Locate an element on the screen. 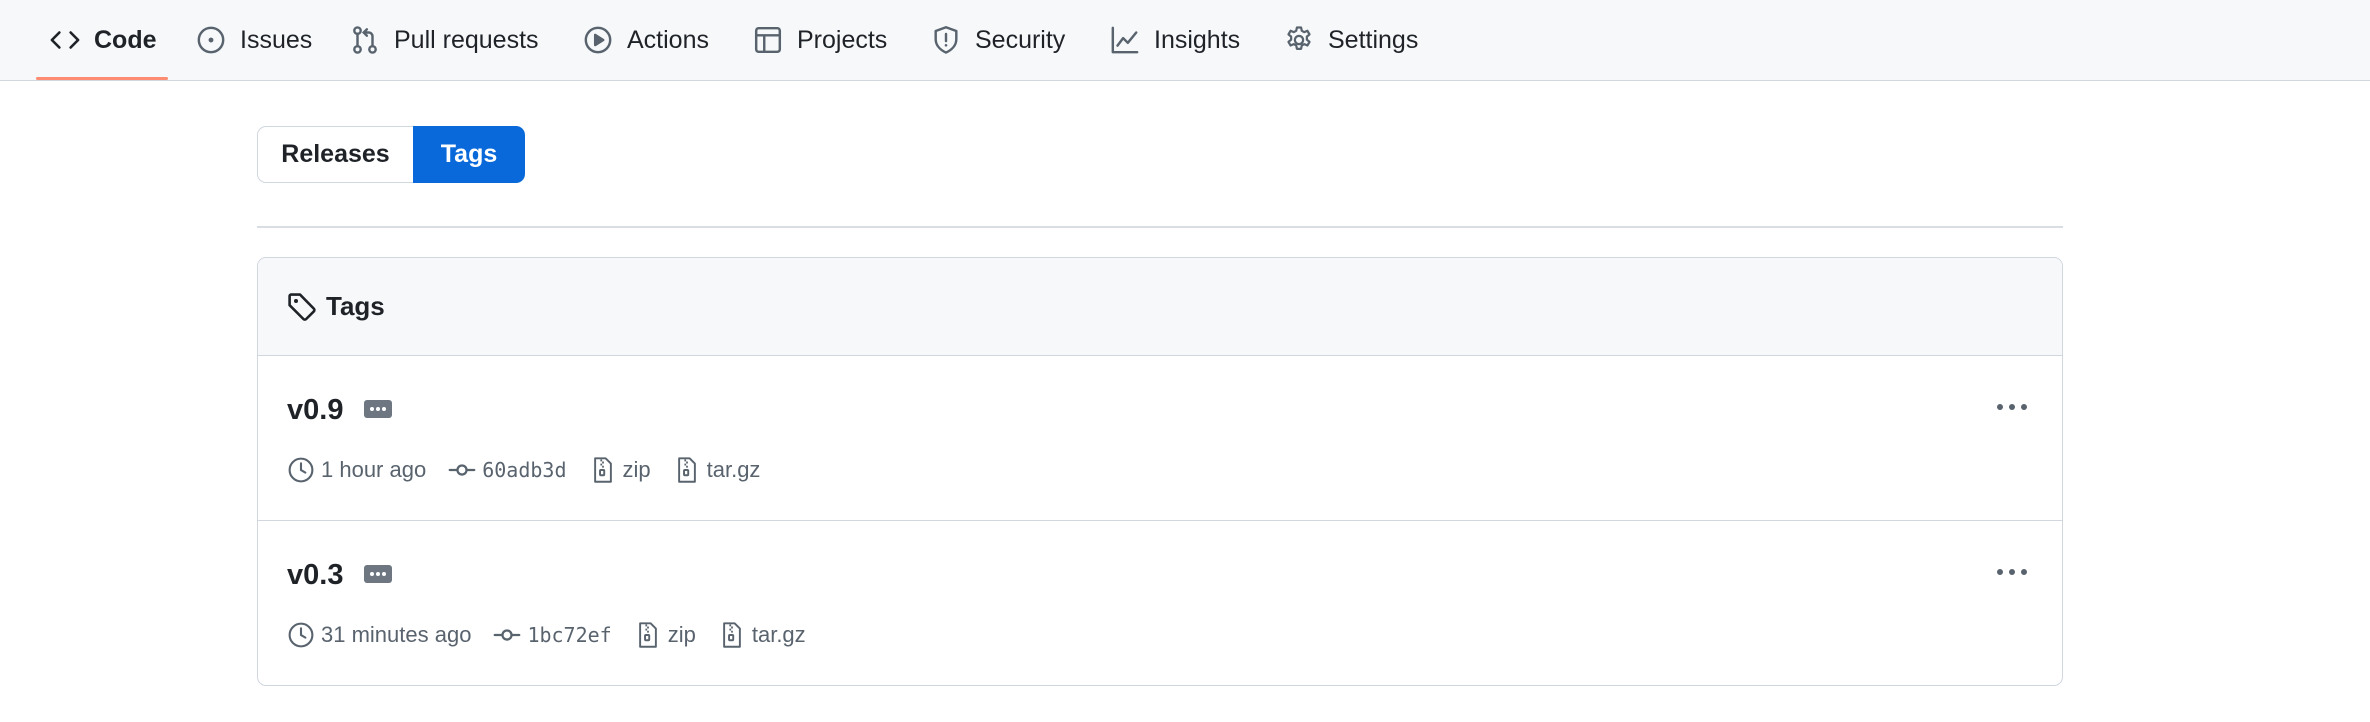 This screenshot has width=2370, height=722. tab-insights: Insights is located at coordinates (1175, 40).